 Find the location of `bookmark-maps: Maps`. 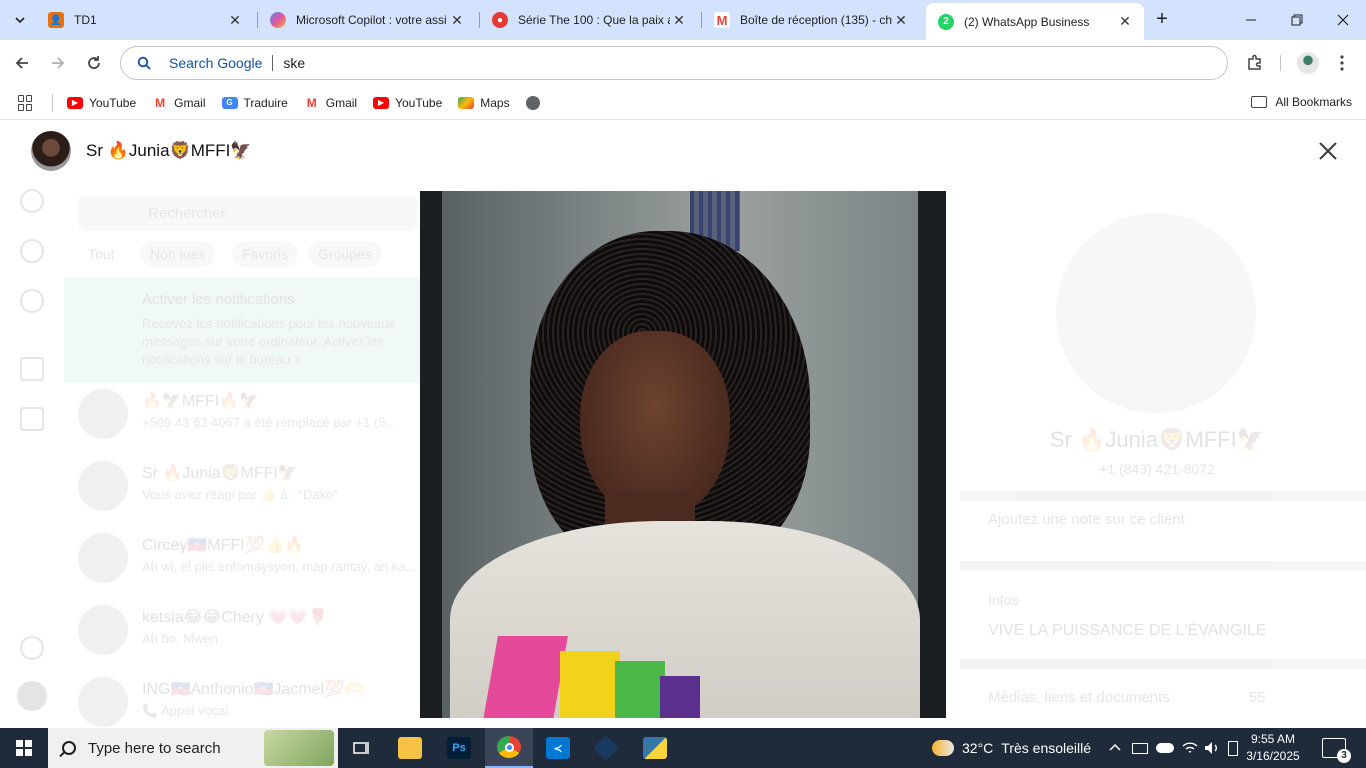

bookmark-maps: Maps is located at coordinates (484, 103).